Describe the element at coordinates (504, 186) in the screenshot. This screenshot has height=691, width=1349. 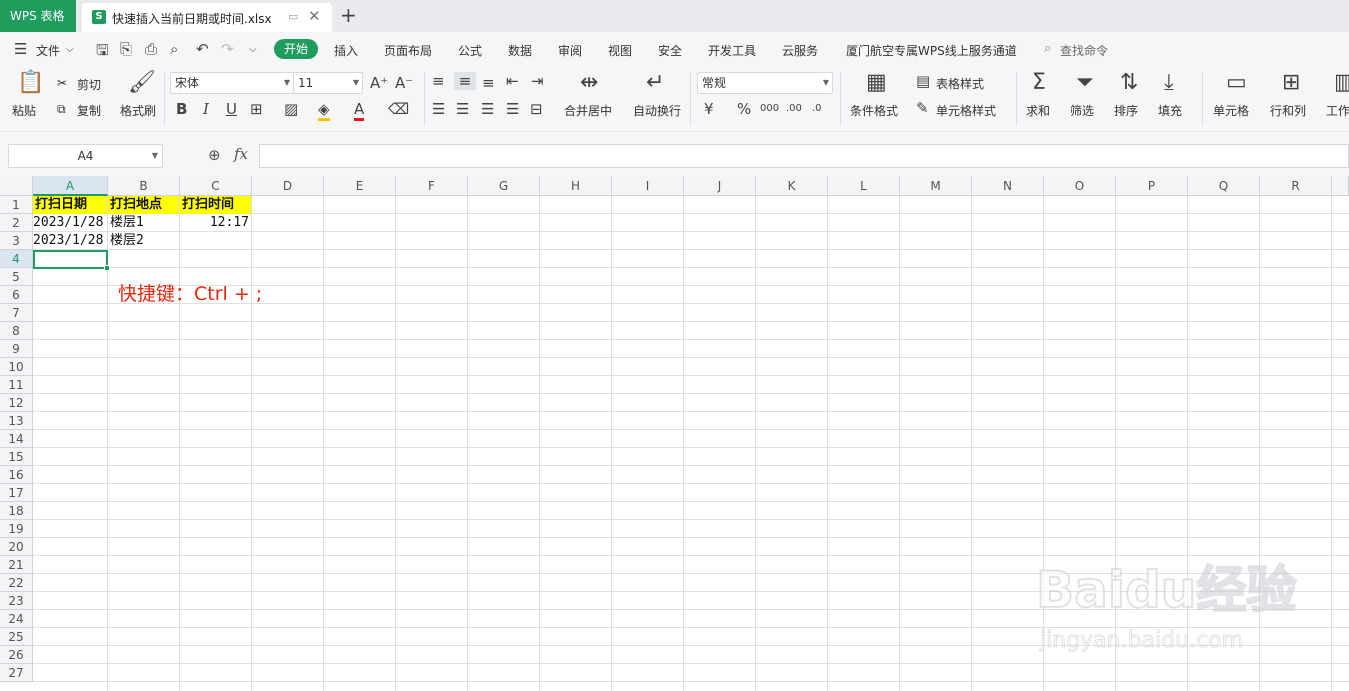
I see `column-header-g: G` at that location.